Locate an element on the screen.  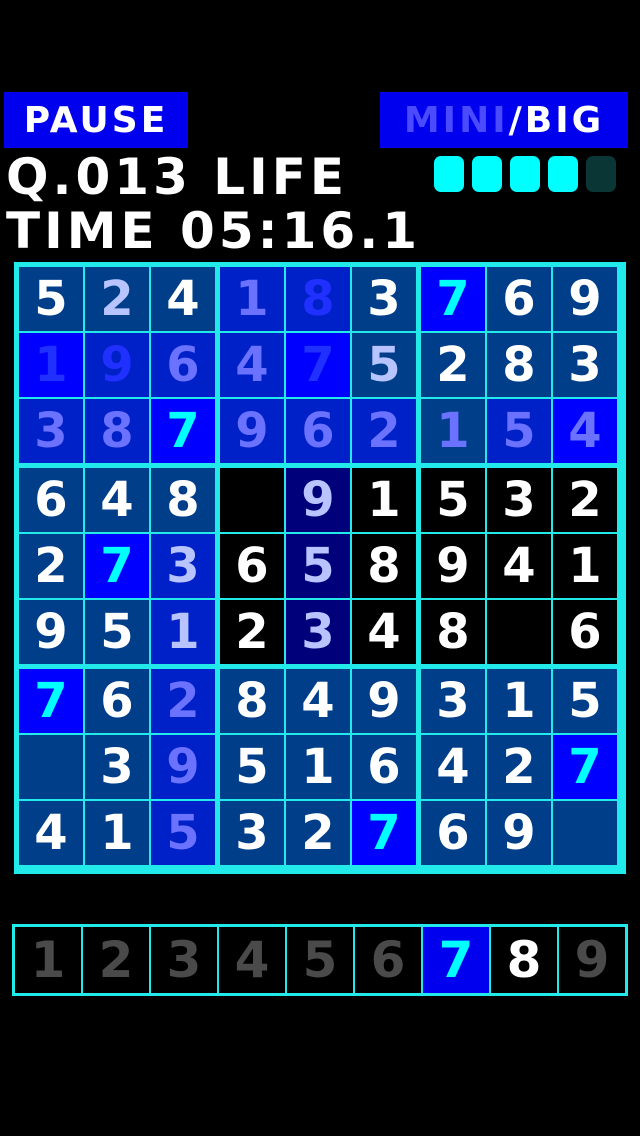
mini-big-toggle-button: MINI / BIG is located at coordinates (504, 120).